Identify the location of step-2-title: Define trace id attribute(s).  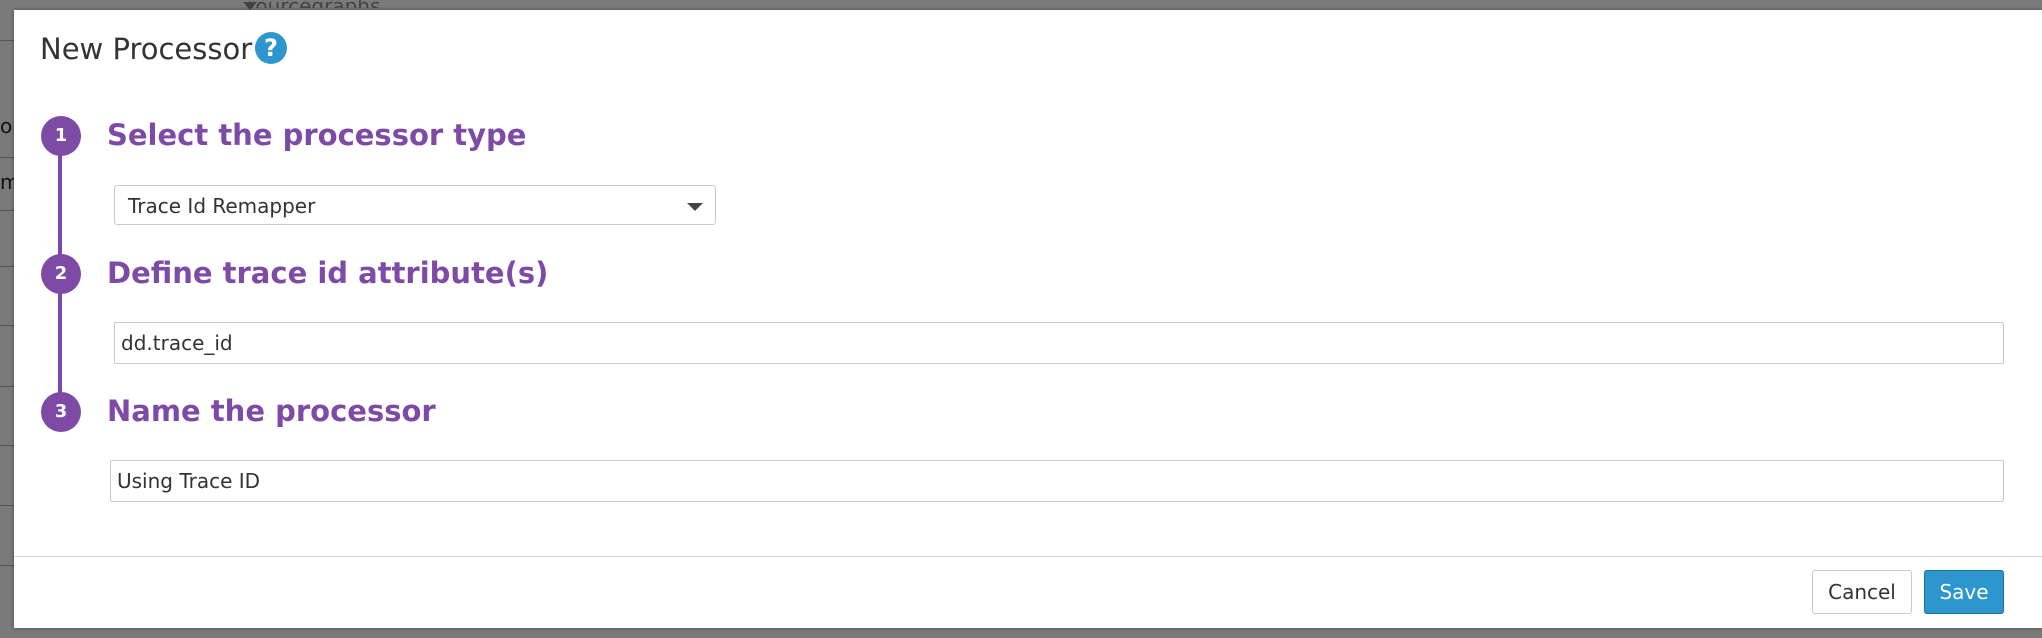
(328, 273).